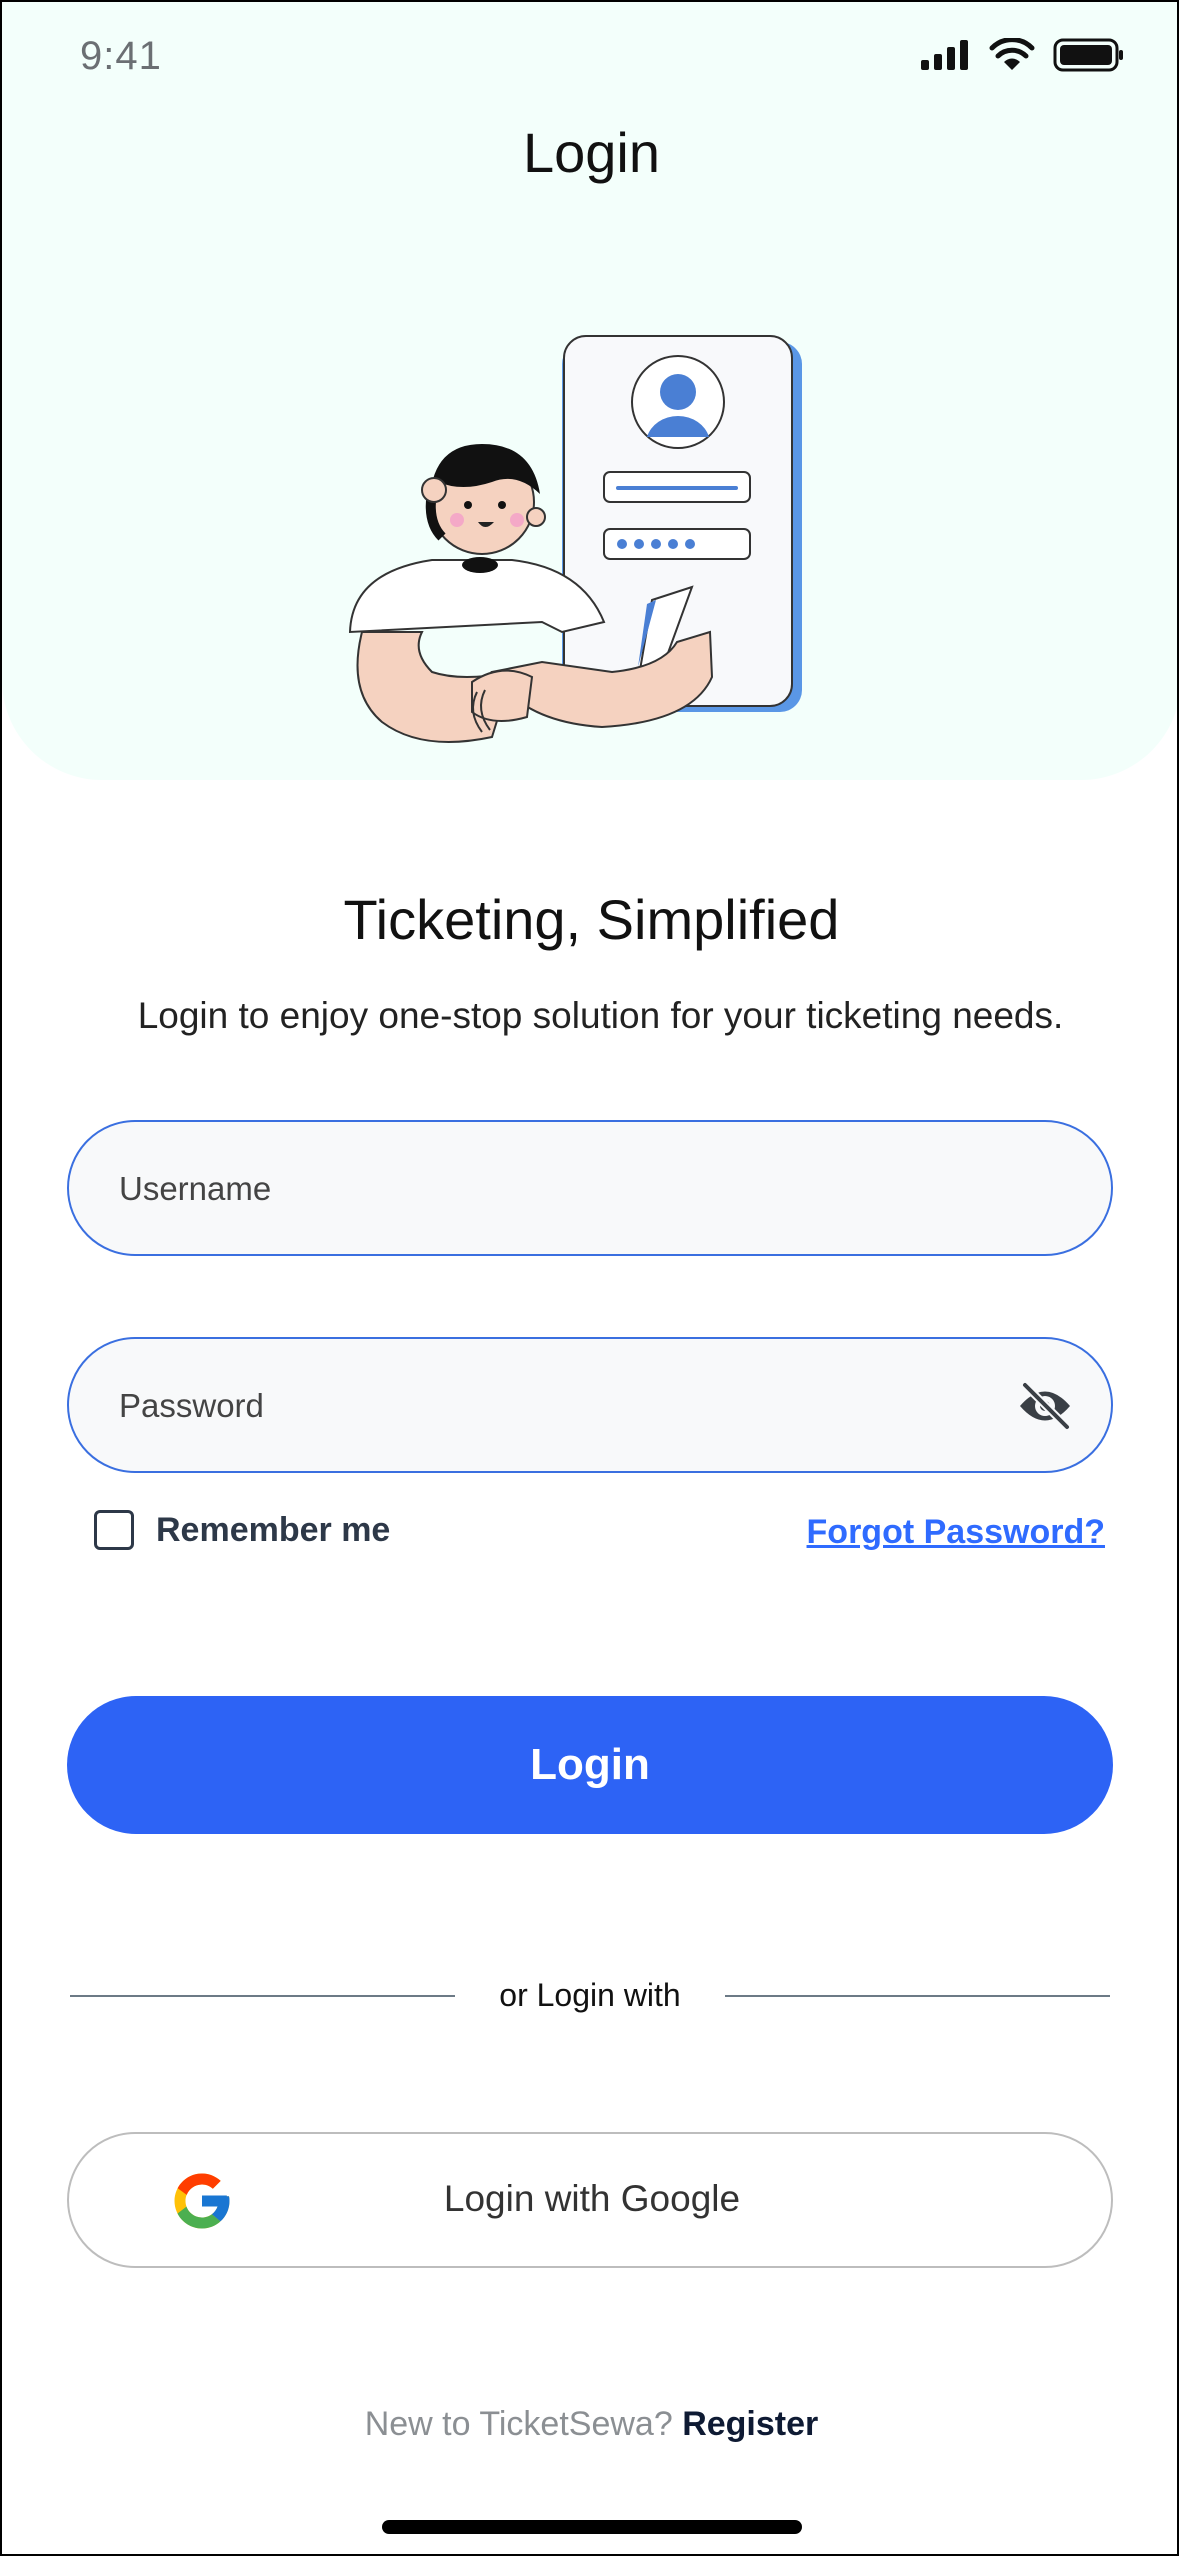  I want to click on signal-icon, so click(944, 55).